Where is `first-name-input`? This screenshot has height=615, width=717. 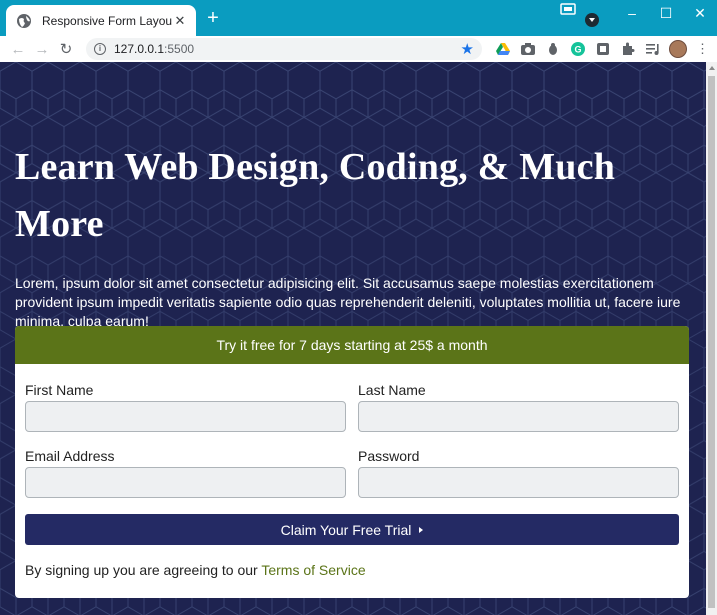
first-name-input is located at coordinates (185, 416).